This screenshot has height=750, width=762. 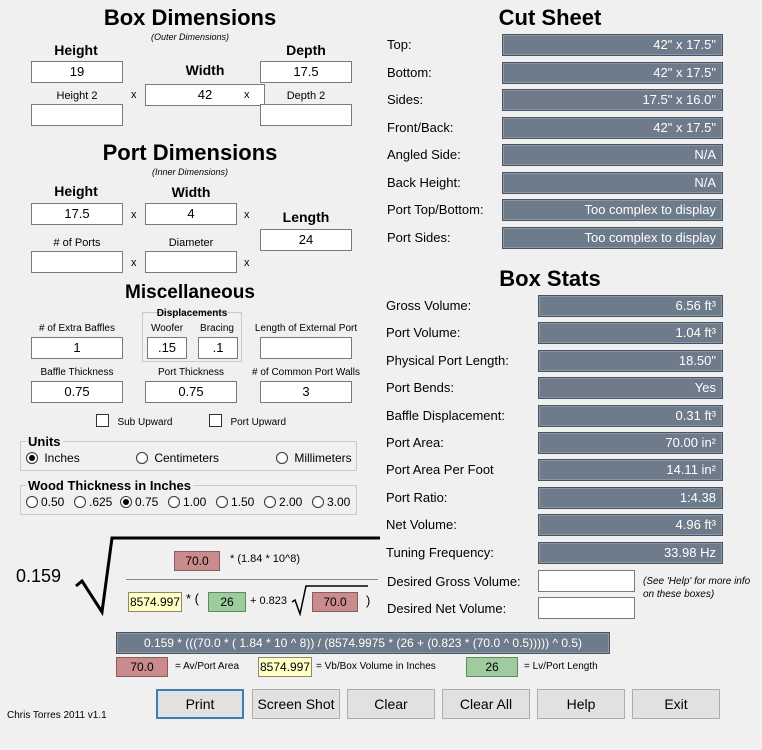 What do you see at coordinates (550, 278) in the screenshot?
I see `box-stats-title: Box Stats` at bounding box center [550, 278].